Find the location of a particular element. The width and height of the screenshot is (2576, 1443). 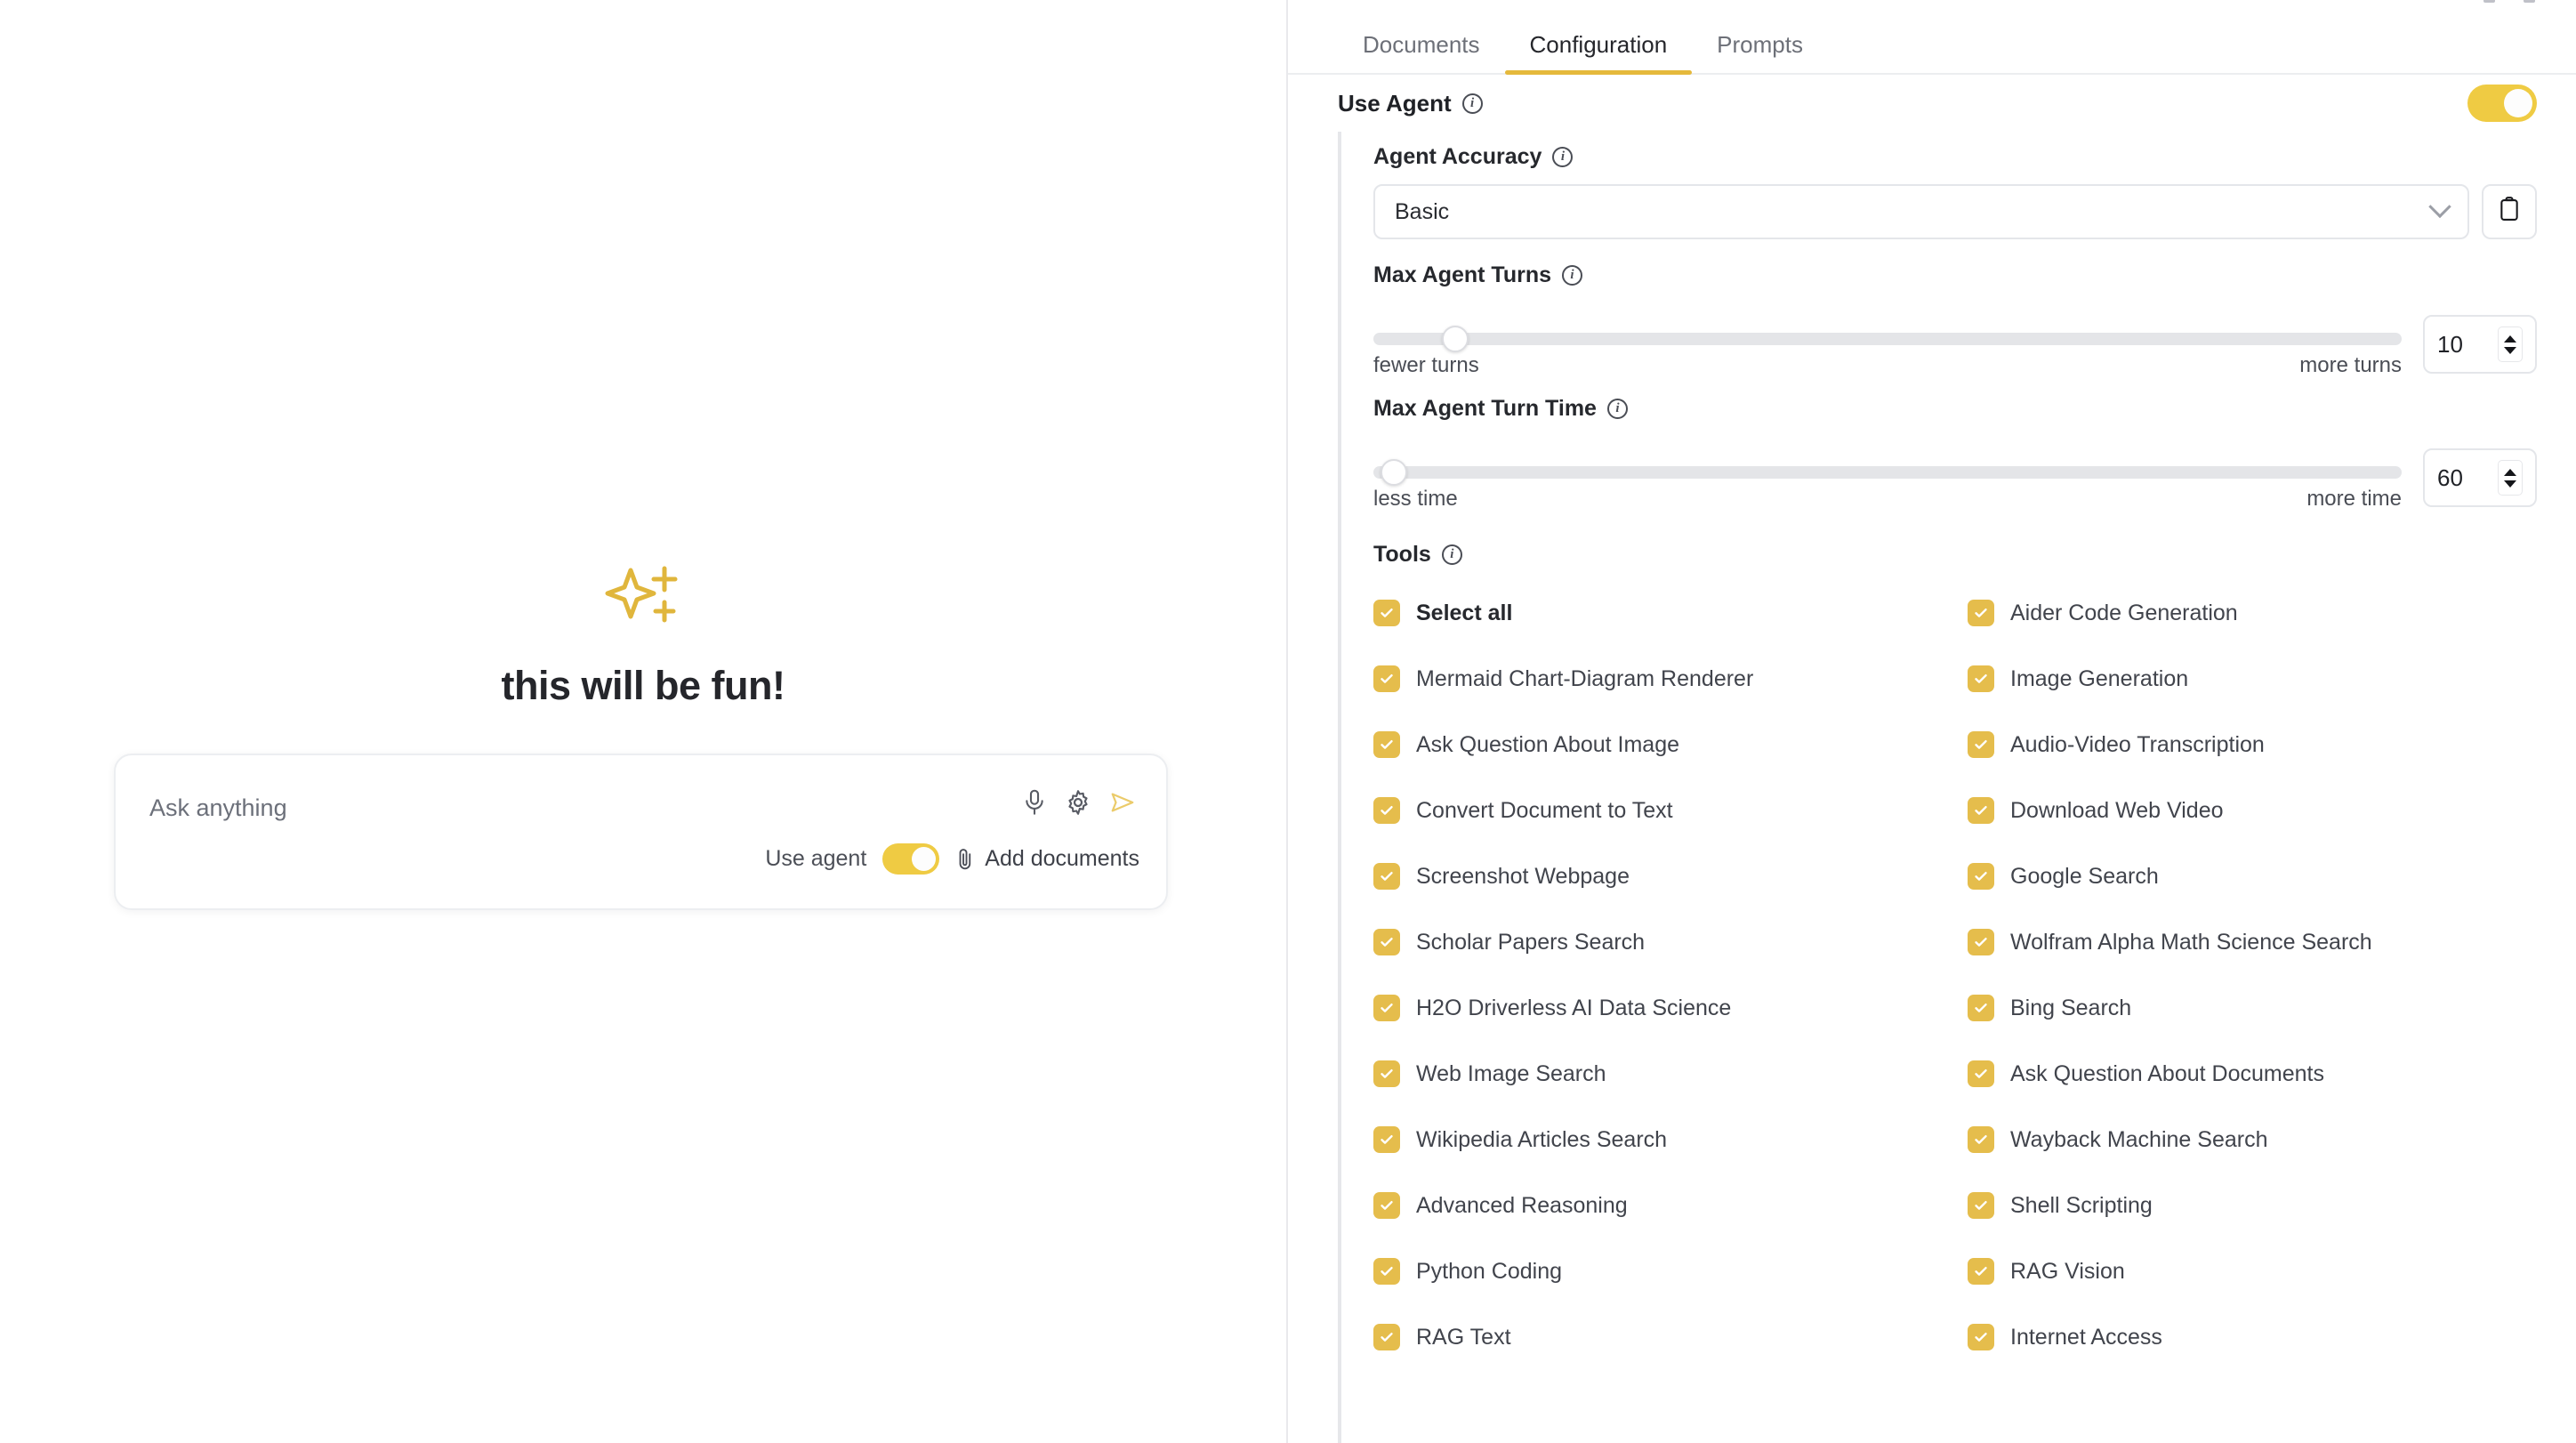

max-agent-turn-time-row: less time more time 60 is located at coordinates (1955, 480).